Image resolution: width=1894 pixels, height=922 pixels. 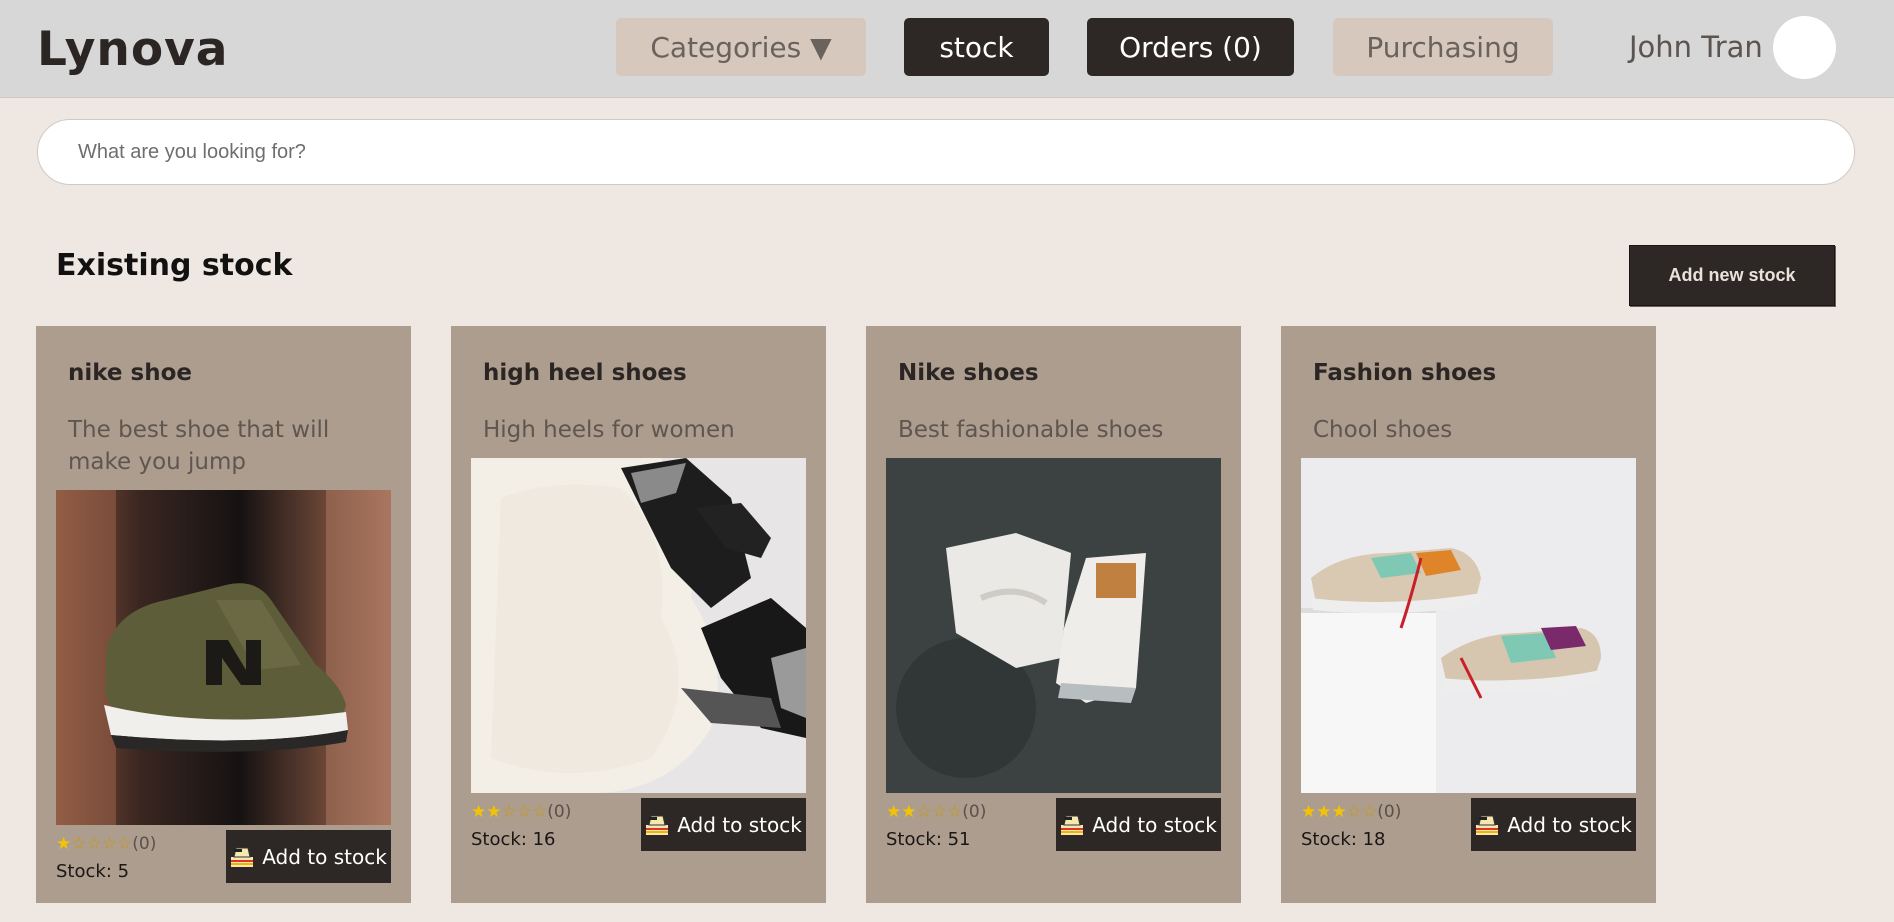 What do you see at coordinates (513, 839) in the screenshot?
I see `stock-count: Stock: 16` at bounding box center [513, 839].